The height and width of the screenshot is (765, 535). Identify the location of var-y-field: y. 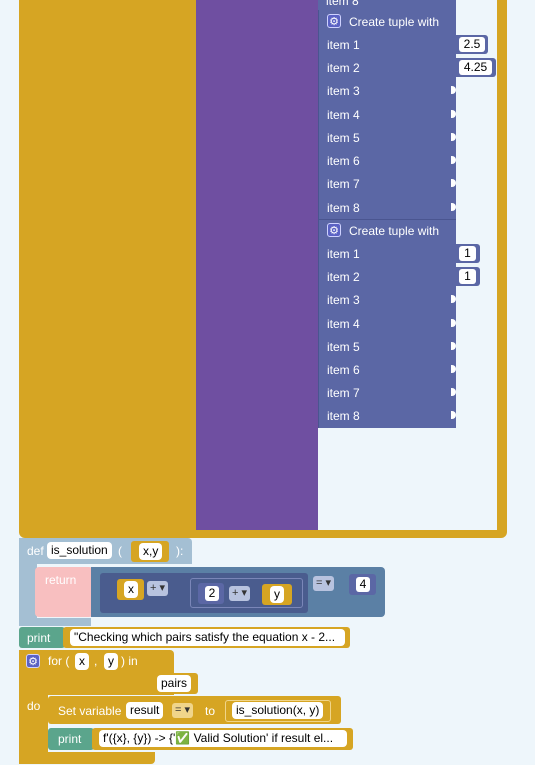
(277, 594).